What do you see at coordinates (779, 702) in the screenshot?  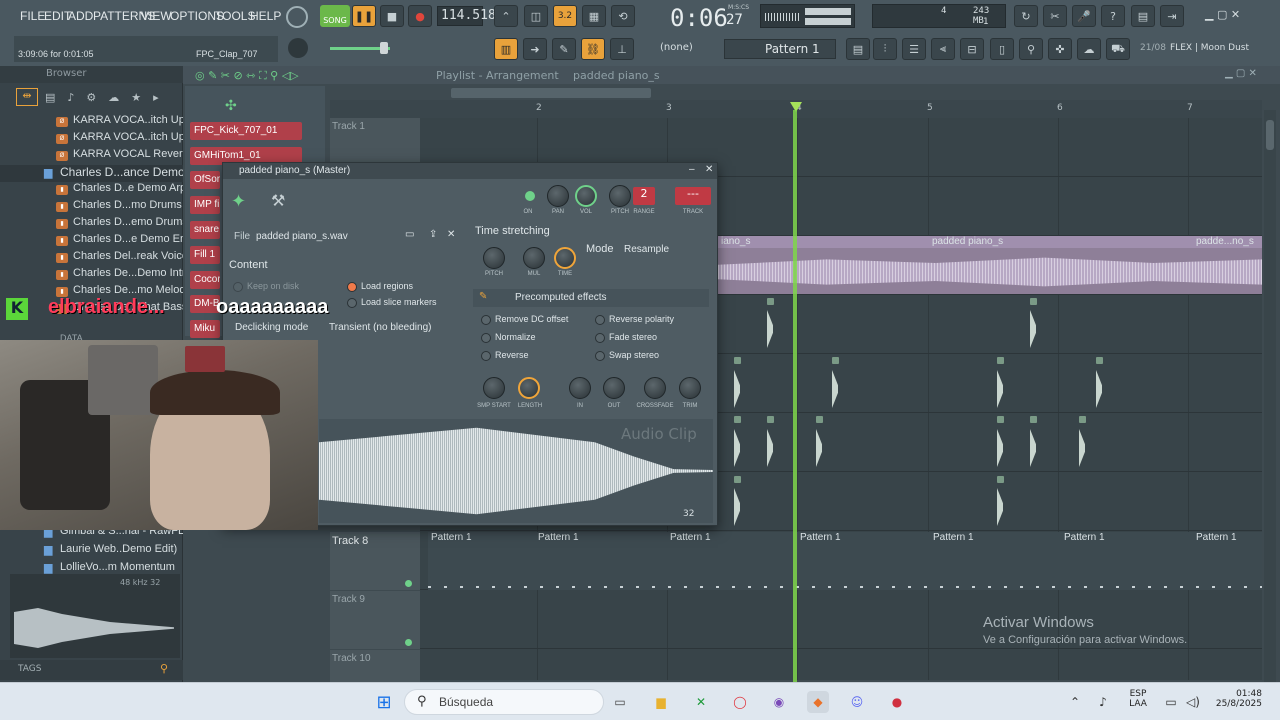 I see `app-icon: ◉` at bounding box center [779, 702].